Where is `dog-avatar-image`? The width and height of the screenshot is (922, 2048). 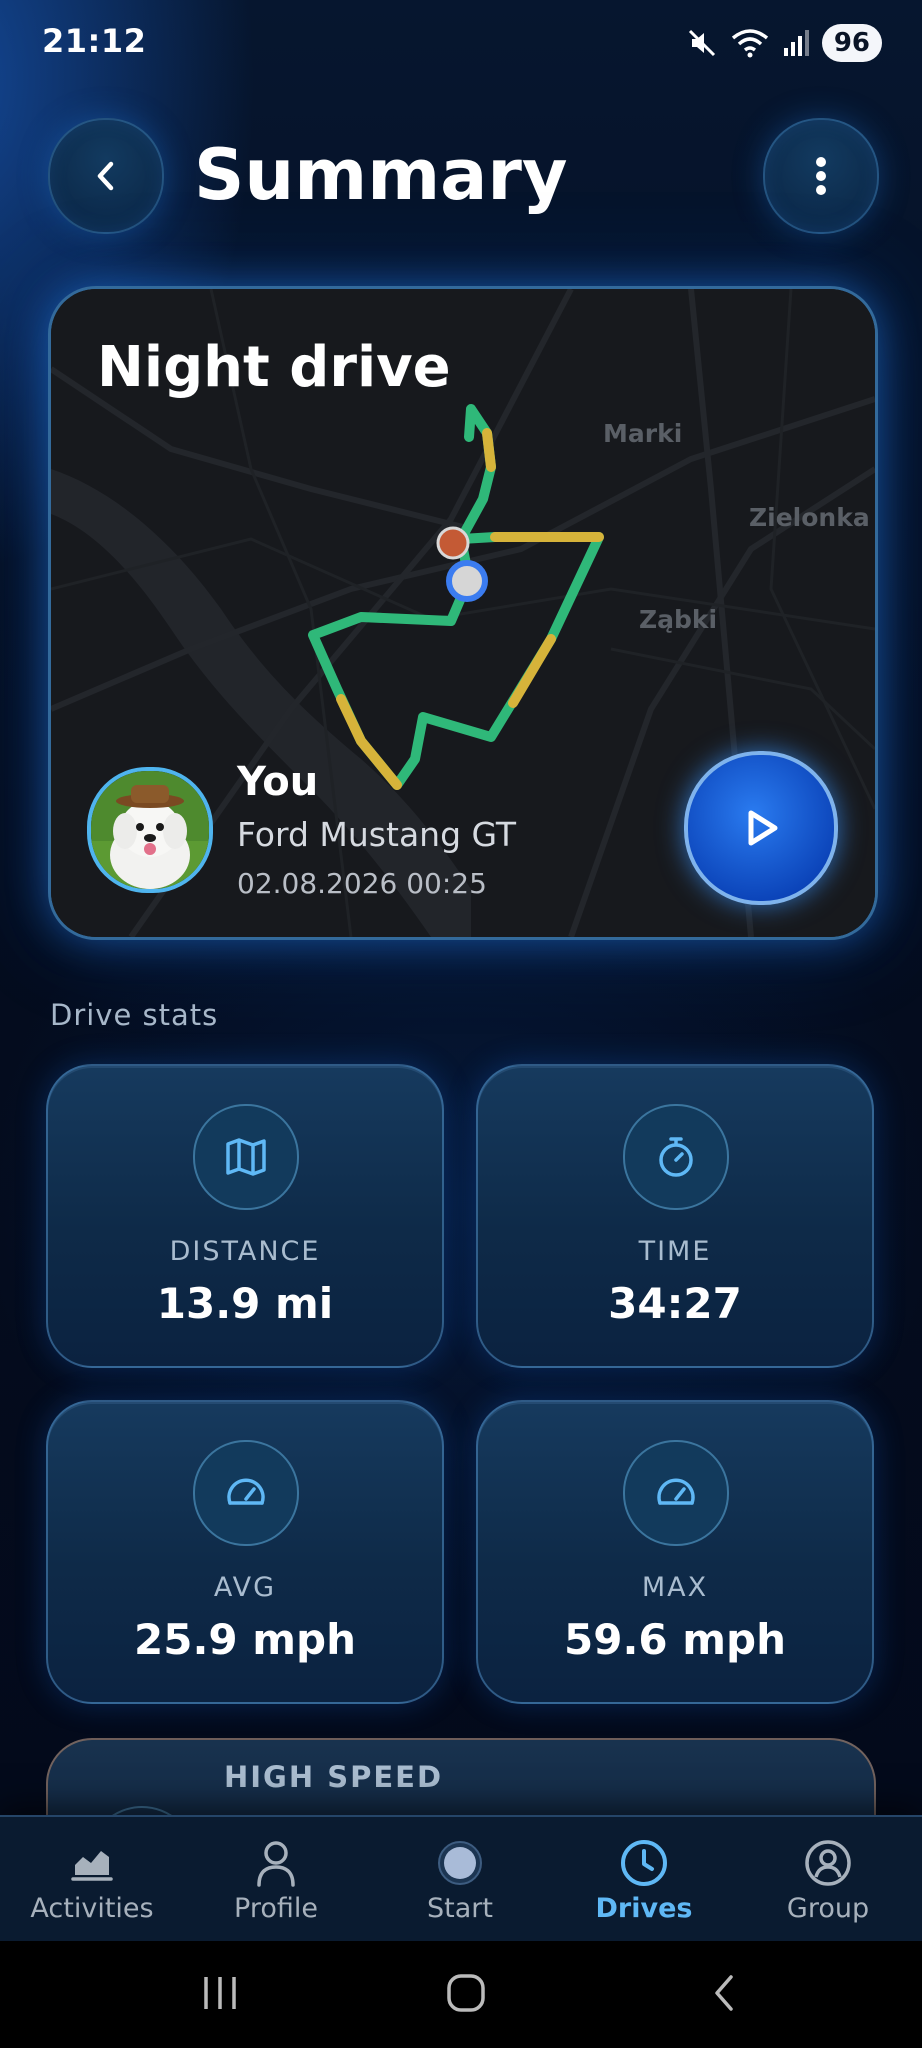
dog-avatar-image is located at coordinates (150, 830).